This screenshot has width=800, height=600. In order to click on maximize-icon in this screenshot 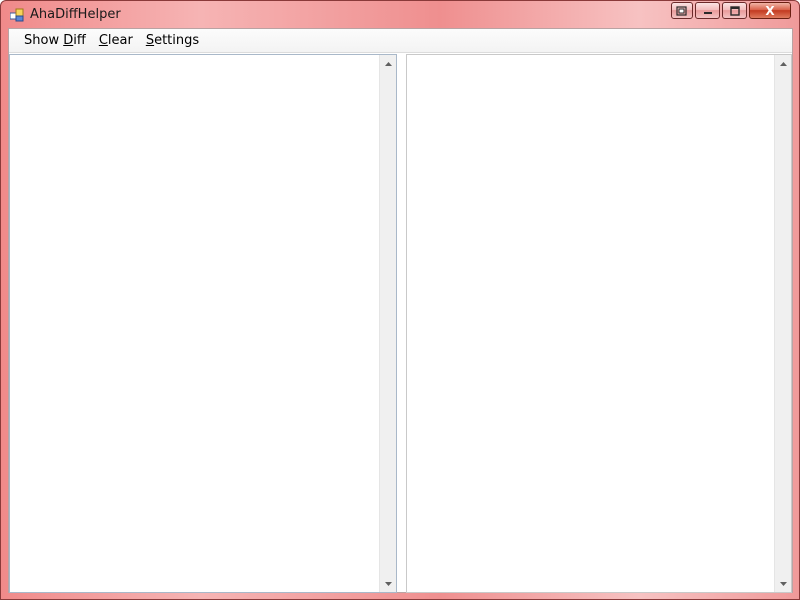, I will do `click(734, 10)`.